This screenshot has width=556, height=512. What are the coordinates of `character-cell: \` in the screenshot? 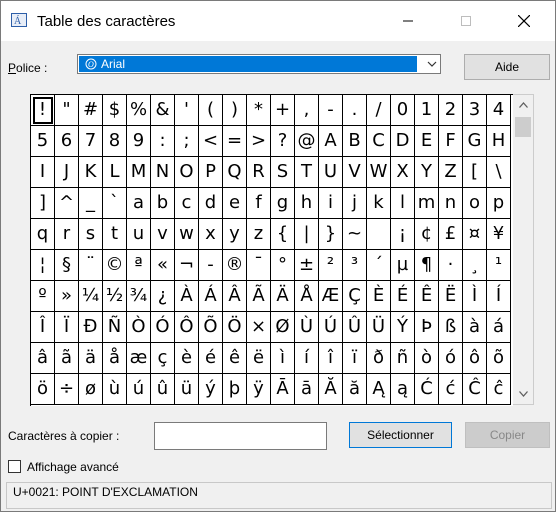 It's located at (499, 172).